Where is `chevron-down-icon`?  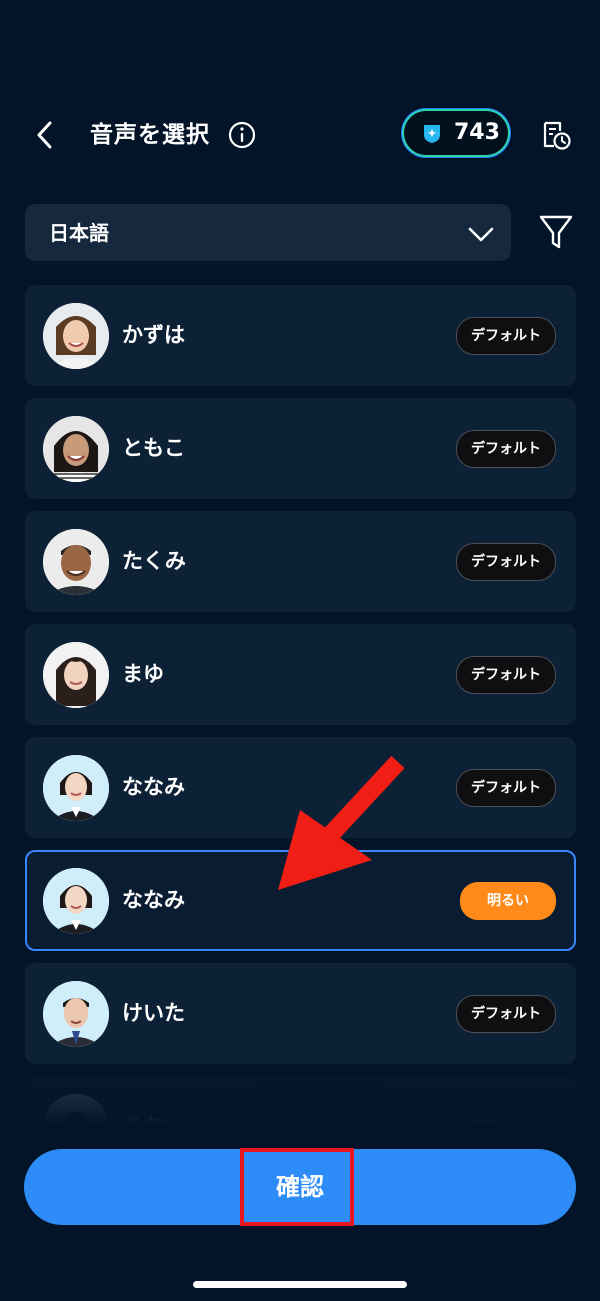 chevron-down-icon is located at coordinates (481, 234).